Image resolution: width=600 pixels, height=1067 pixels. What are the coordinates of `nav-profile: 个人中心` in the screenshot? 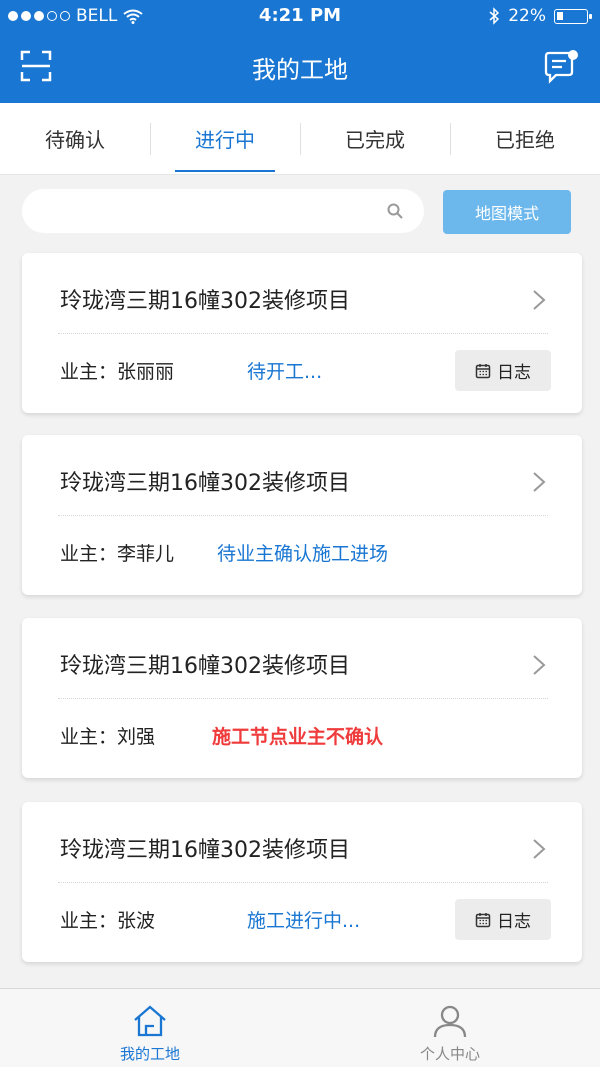 It's located at (450, 1028).